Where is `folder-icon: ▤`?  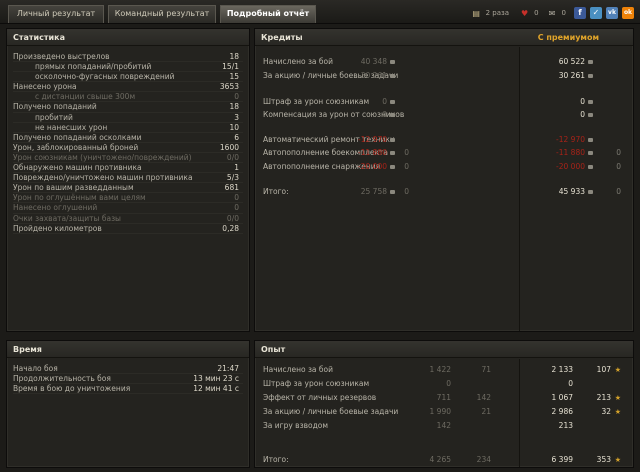
folder-icon: ▤ is located at coordinates (476, 13).